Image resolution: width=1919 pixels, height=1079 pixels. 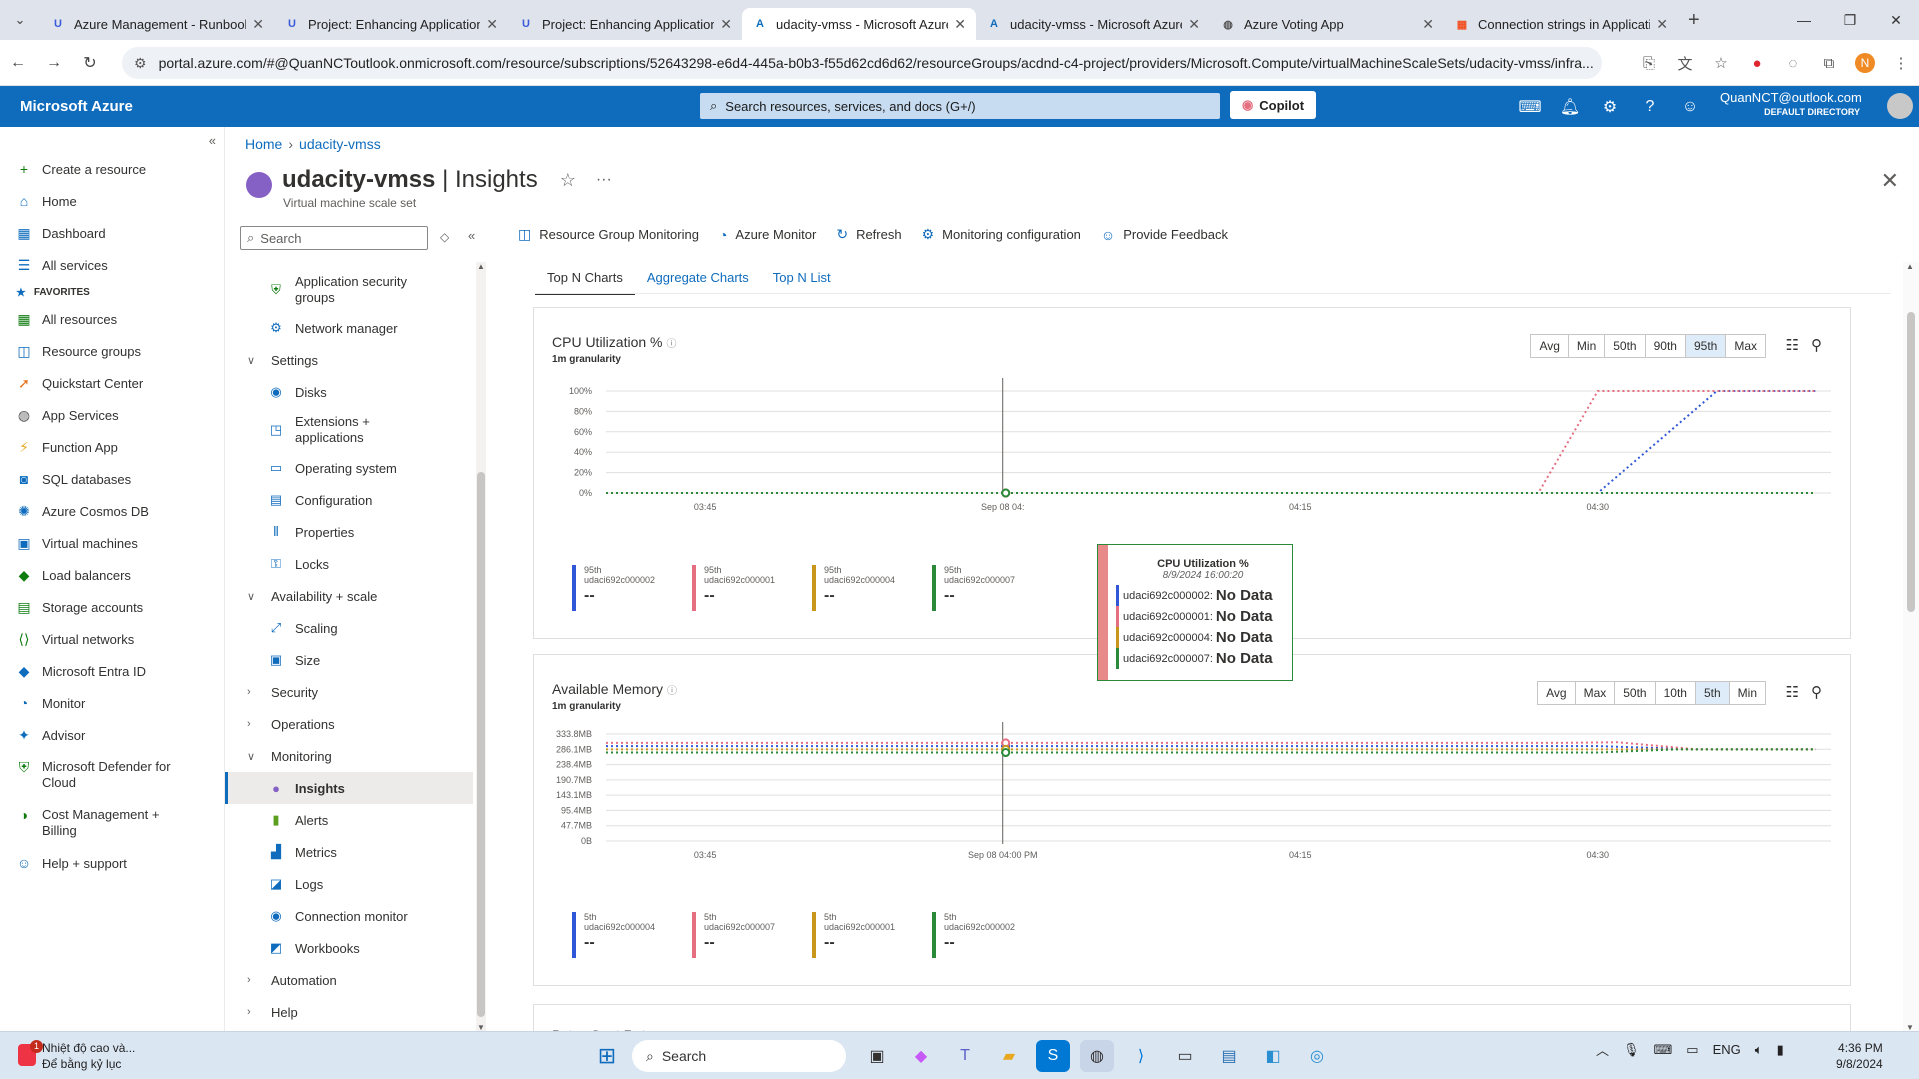 What do you see at coordinates (1901, 63) in the screenshot?
I see `browser-menu-icon: ⋮` at bounding box center [1901, 63].